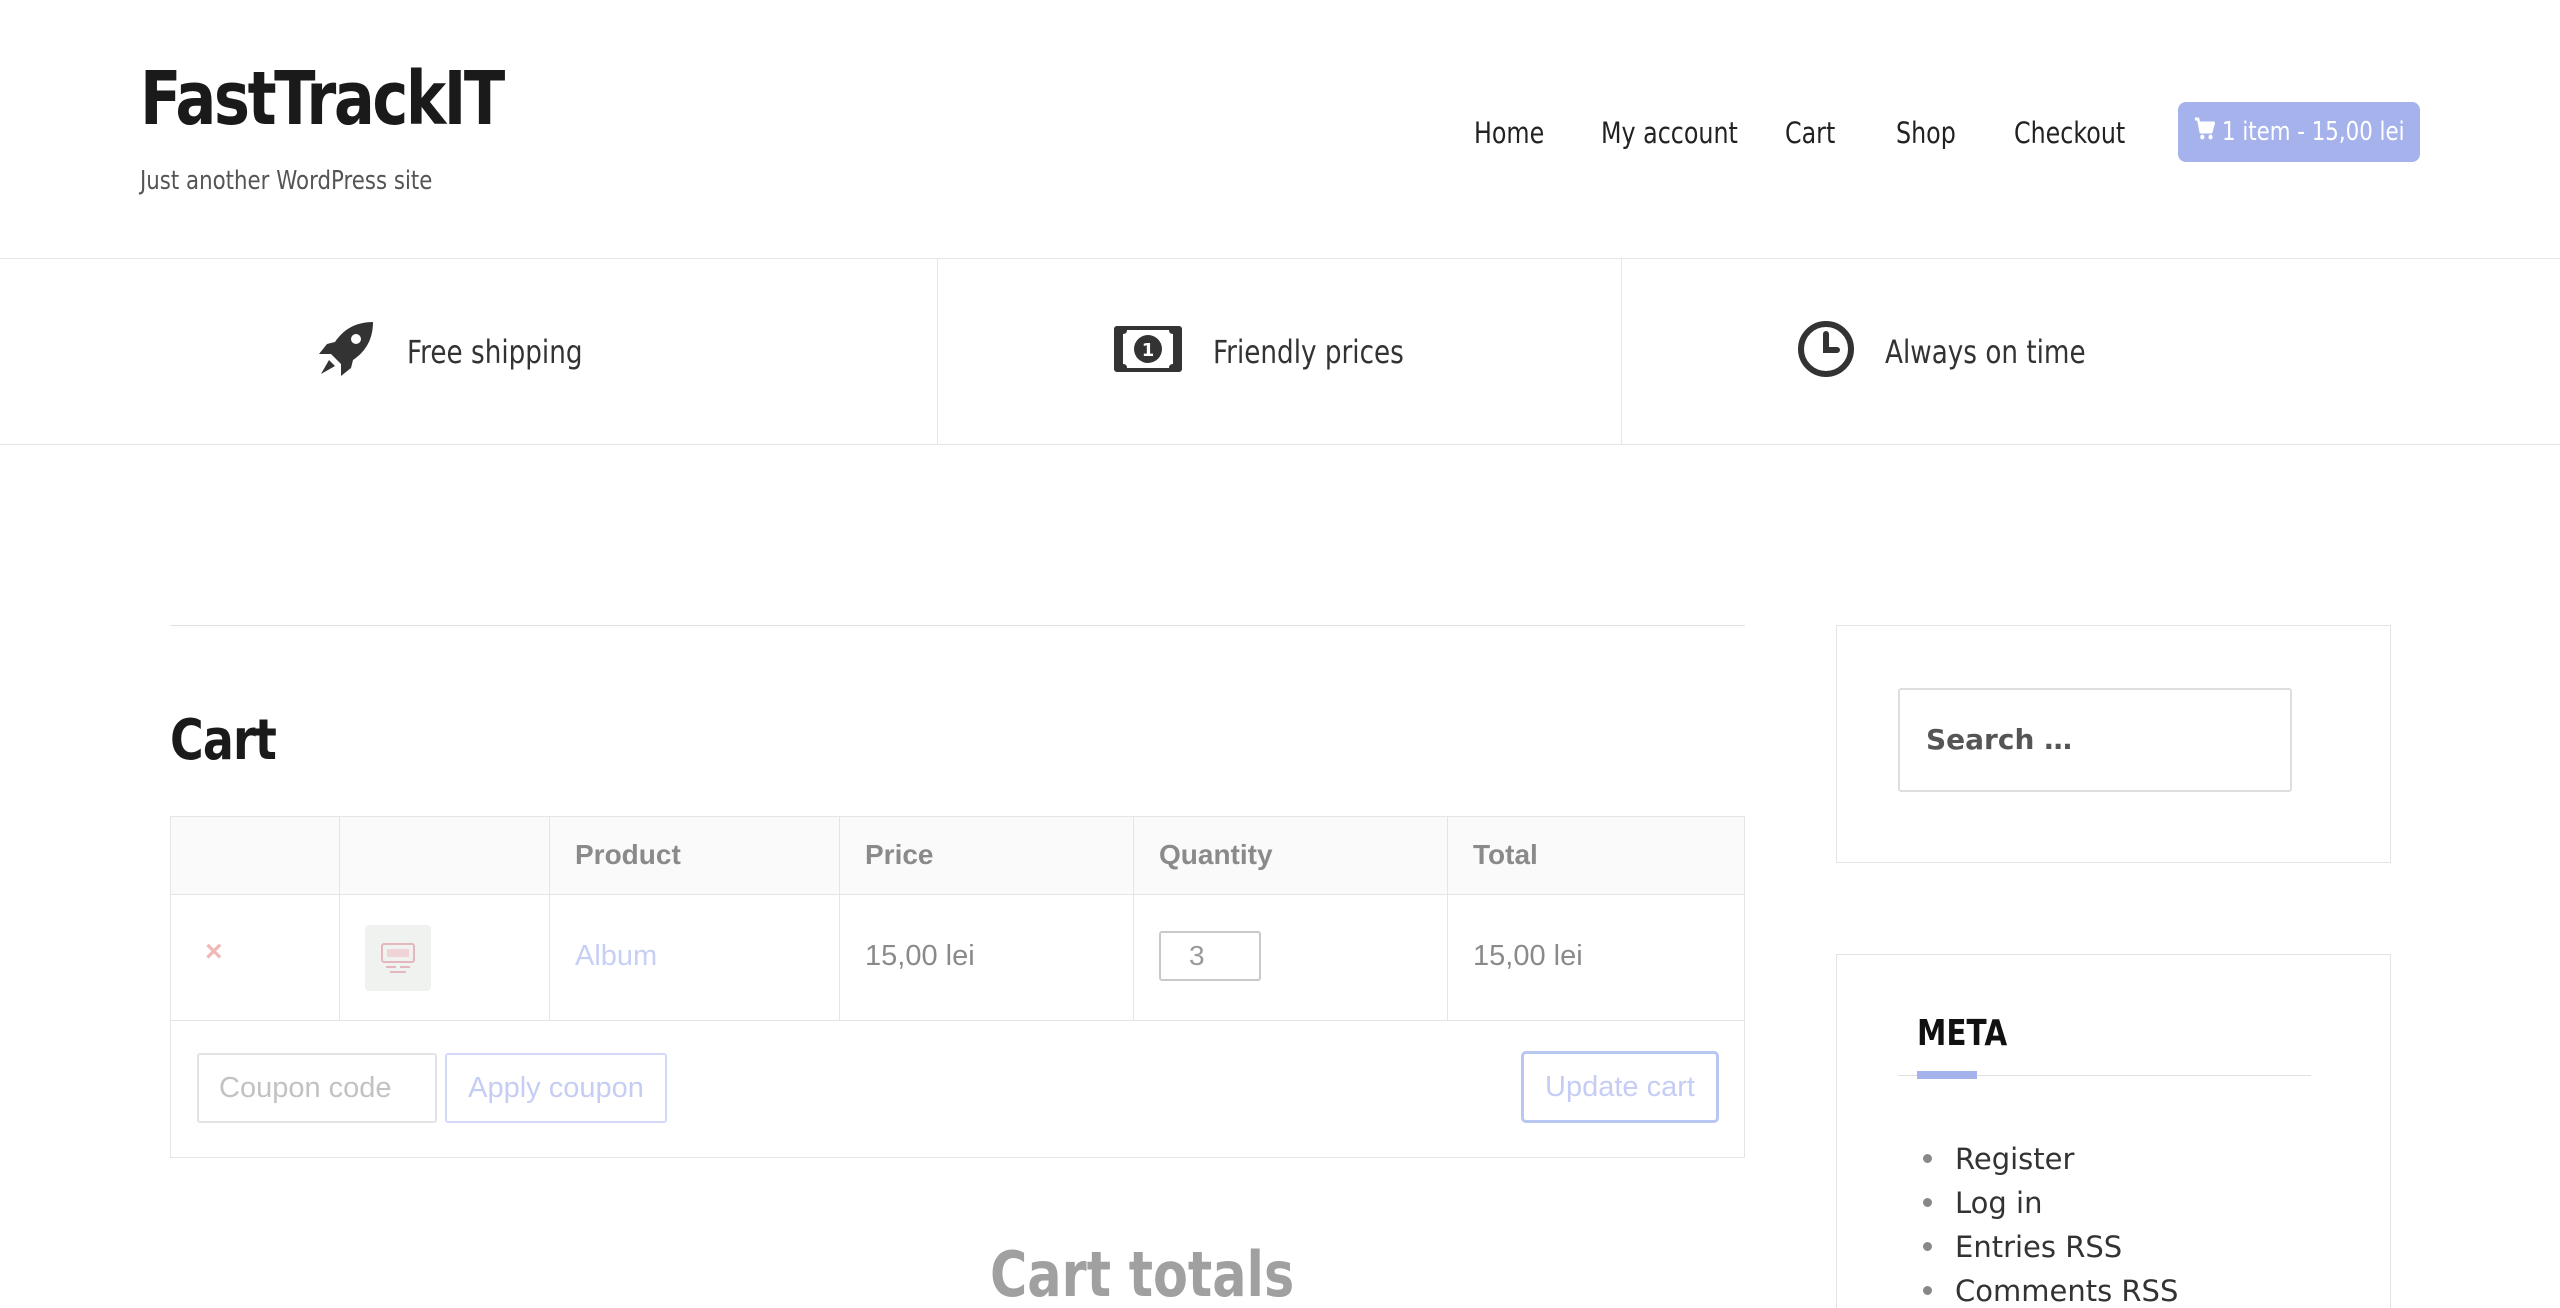 The height and width of the screenshot is (1308, 2560). I want to click on feature-label: Friendly prices, so click(1308, 351).